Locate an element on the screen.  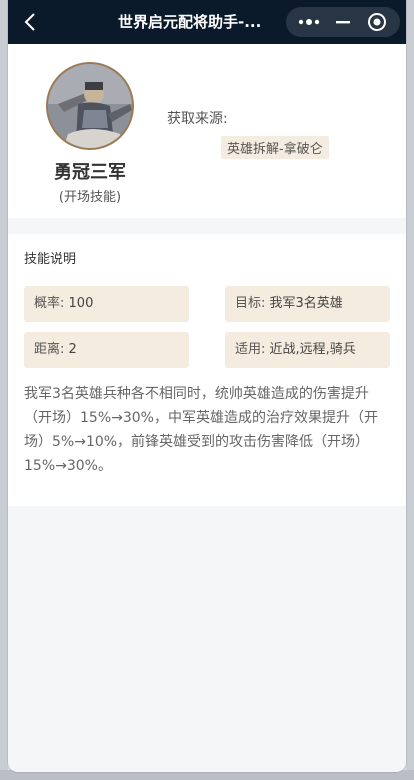
back-button is located at coordinates (30, 22).